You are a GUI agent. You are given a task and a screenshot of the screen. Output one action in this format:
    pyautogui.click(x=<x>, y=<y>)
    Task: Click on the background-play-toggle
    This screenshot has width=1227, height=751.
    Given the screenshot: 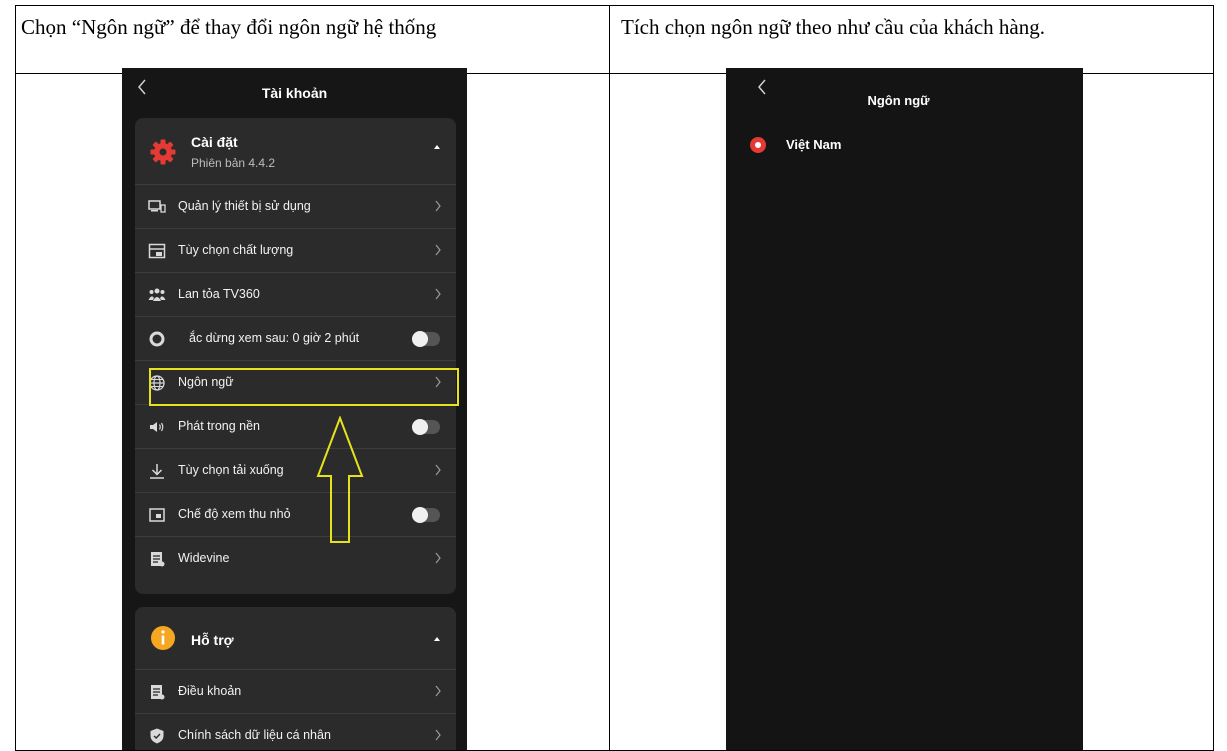 What is the action you would take?
    pyautogui.click(x=426, y=427)
    